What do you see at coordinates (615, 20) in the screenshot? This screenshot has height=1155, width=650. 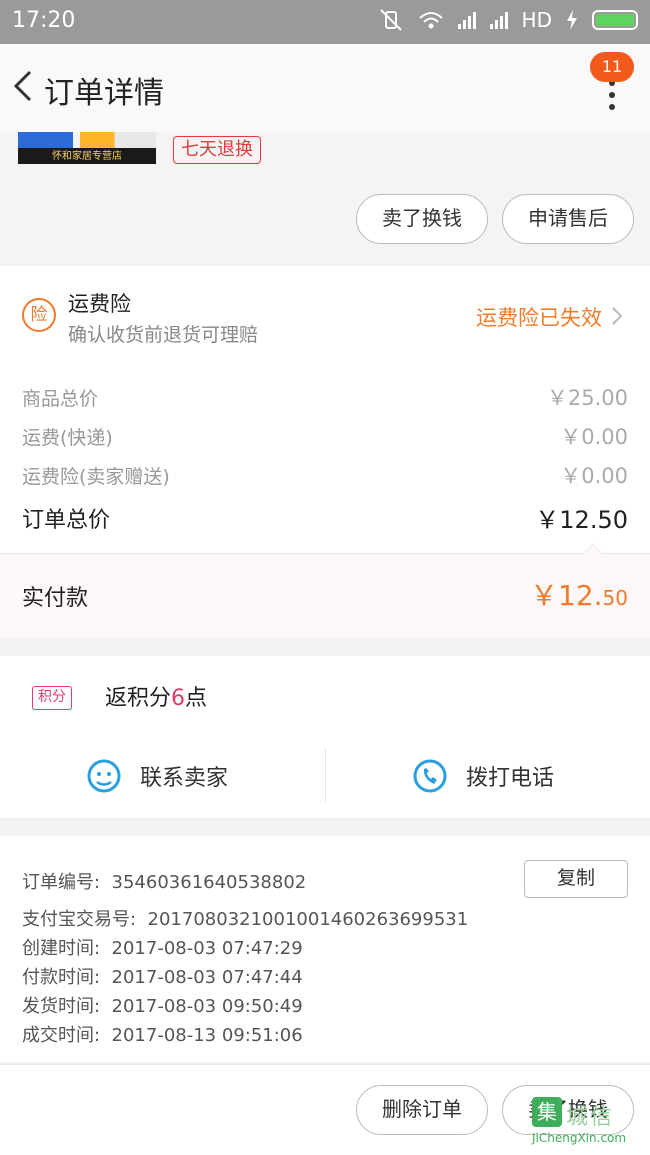 I see `battery-icon` at bounding box center [615, 20].